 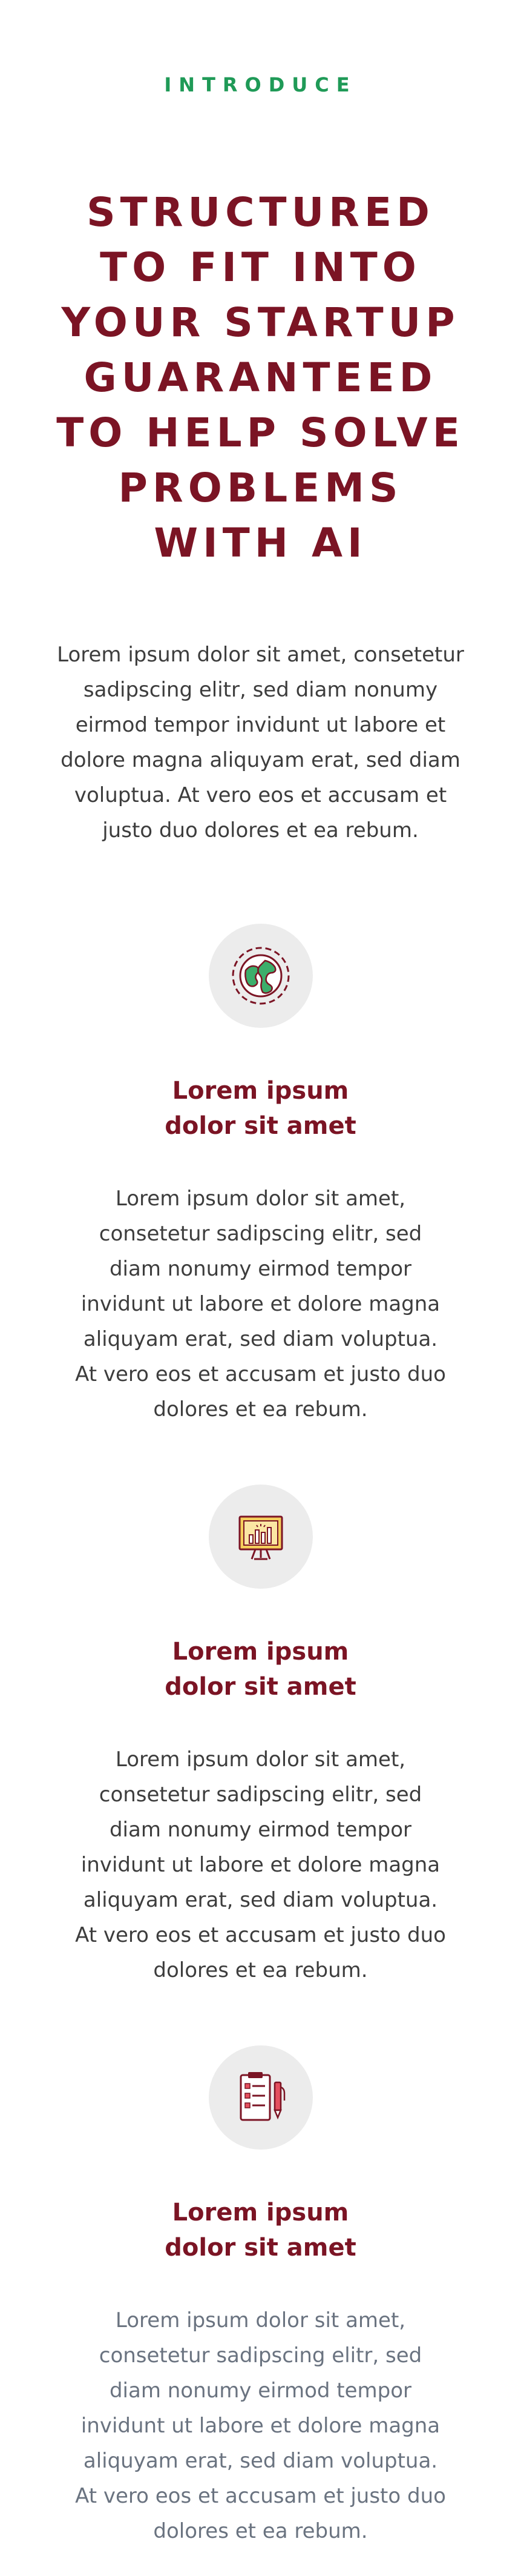 I want to click on presentation-chart-icon, so click(x=260, y=1537).